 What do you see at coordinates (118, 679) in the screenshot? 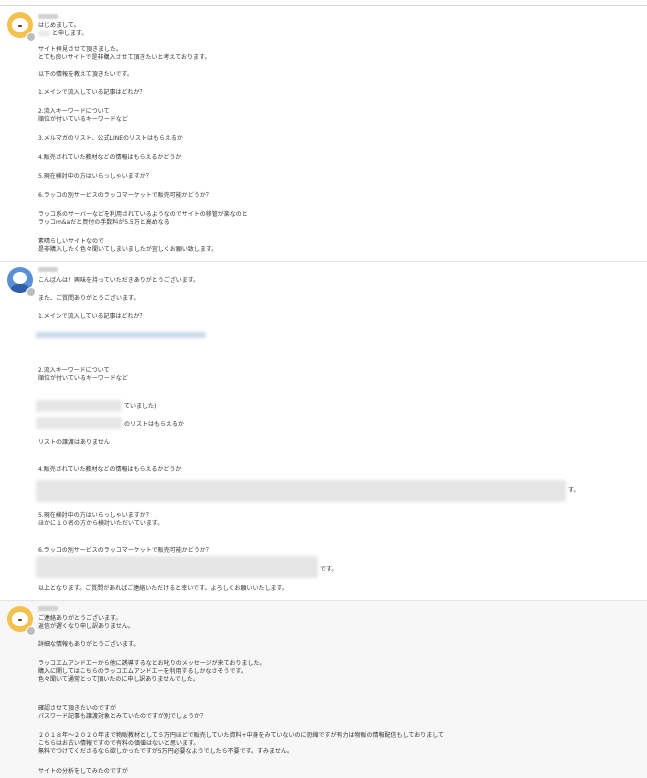
I see `message-line: 色々聞いて通常とって頂いたのに申し訳ありませんでした。` at bounding box center [118, 679].